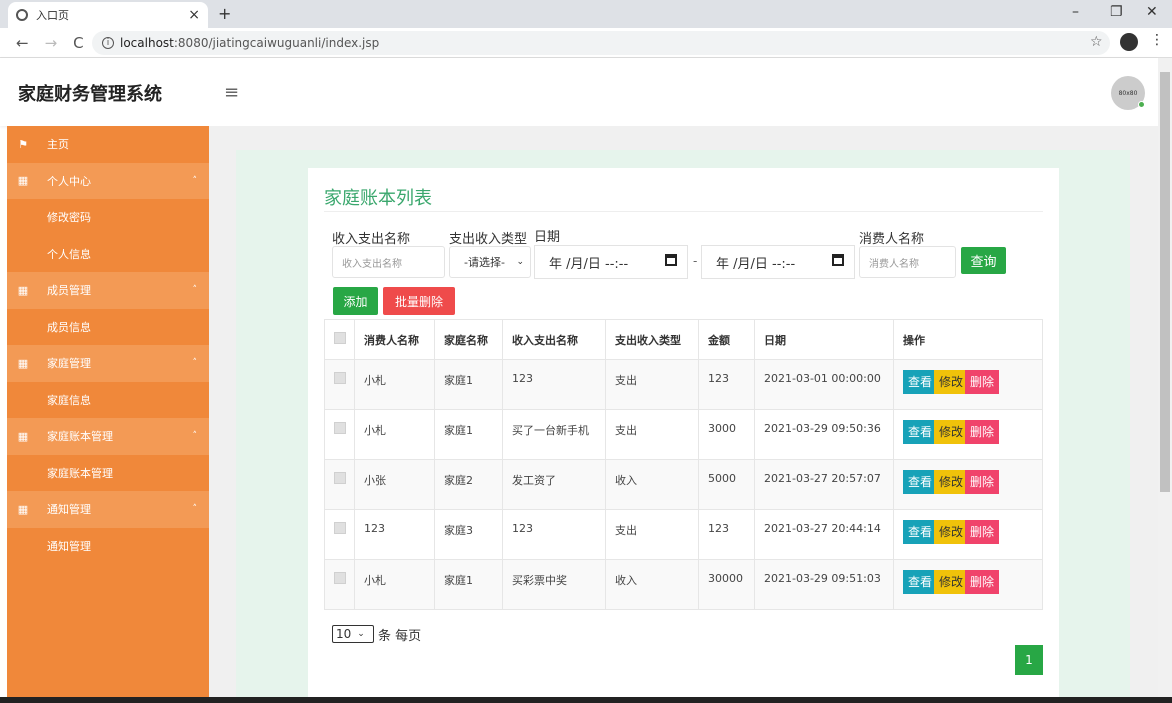 The image size is (1172, 703). What do you see at coordinates (756, 264) in the screenshot?
I see `date-end-value: 年 /月/日 --:--` at bounding box center [756, 264].